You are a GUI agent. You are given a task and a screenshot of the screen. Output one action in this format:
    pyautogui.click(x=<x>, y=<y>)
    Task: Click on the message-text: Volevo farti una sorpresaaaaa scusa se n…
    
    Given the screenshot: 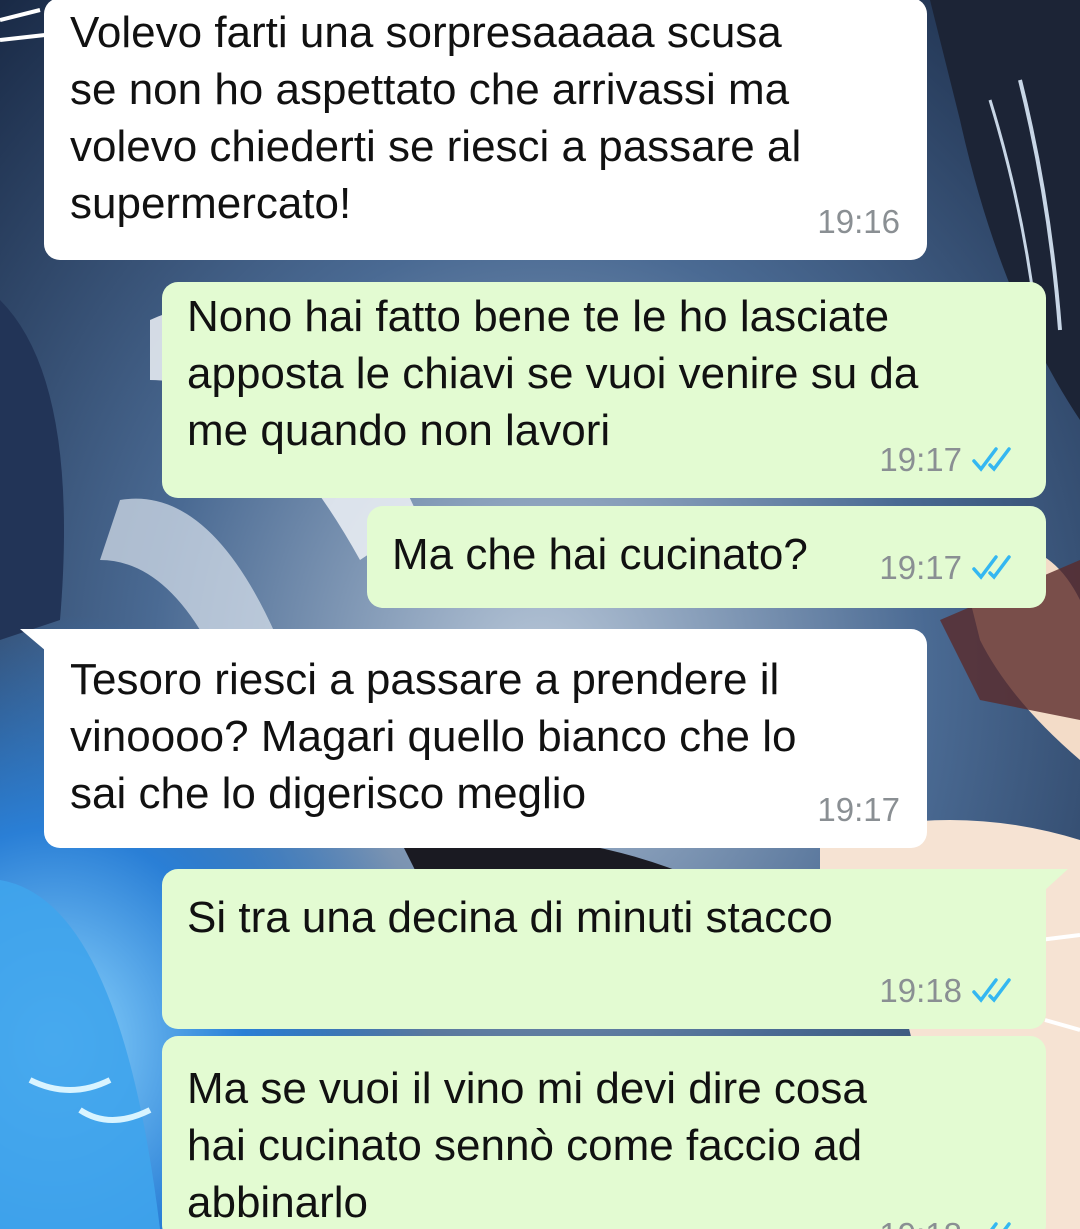 What is the action you would take?
    pyautogui.click(x=436, y=118)
    